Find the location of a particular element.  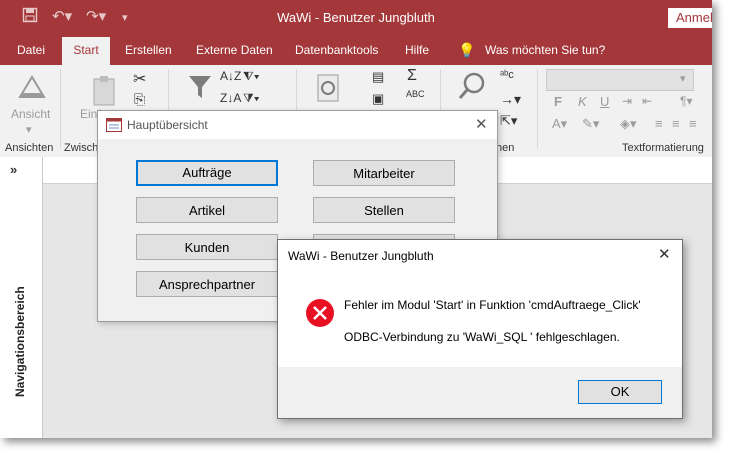

view-icon is located at coordinates (32, 89).